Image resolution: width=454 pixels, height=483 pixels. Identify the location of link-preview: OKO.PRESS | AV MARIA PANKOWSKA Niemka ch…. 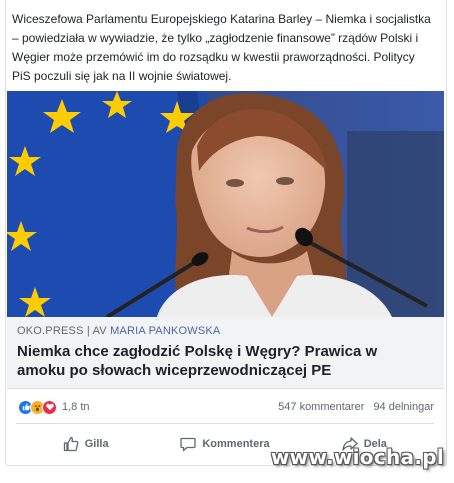
(225, 353).